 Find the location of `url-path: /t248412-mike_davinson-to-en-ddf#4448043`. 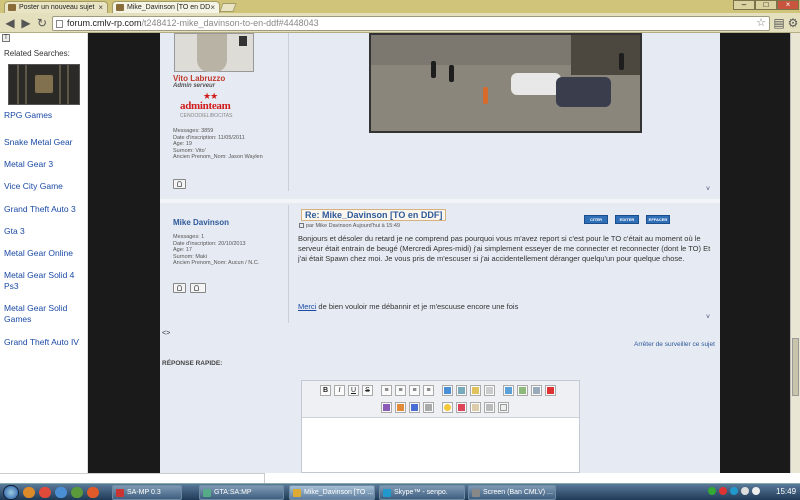

url-path: /t248412-mike_davinson-to-en-ddf#4448043 is located at coordinates (230, 23).